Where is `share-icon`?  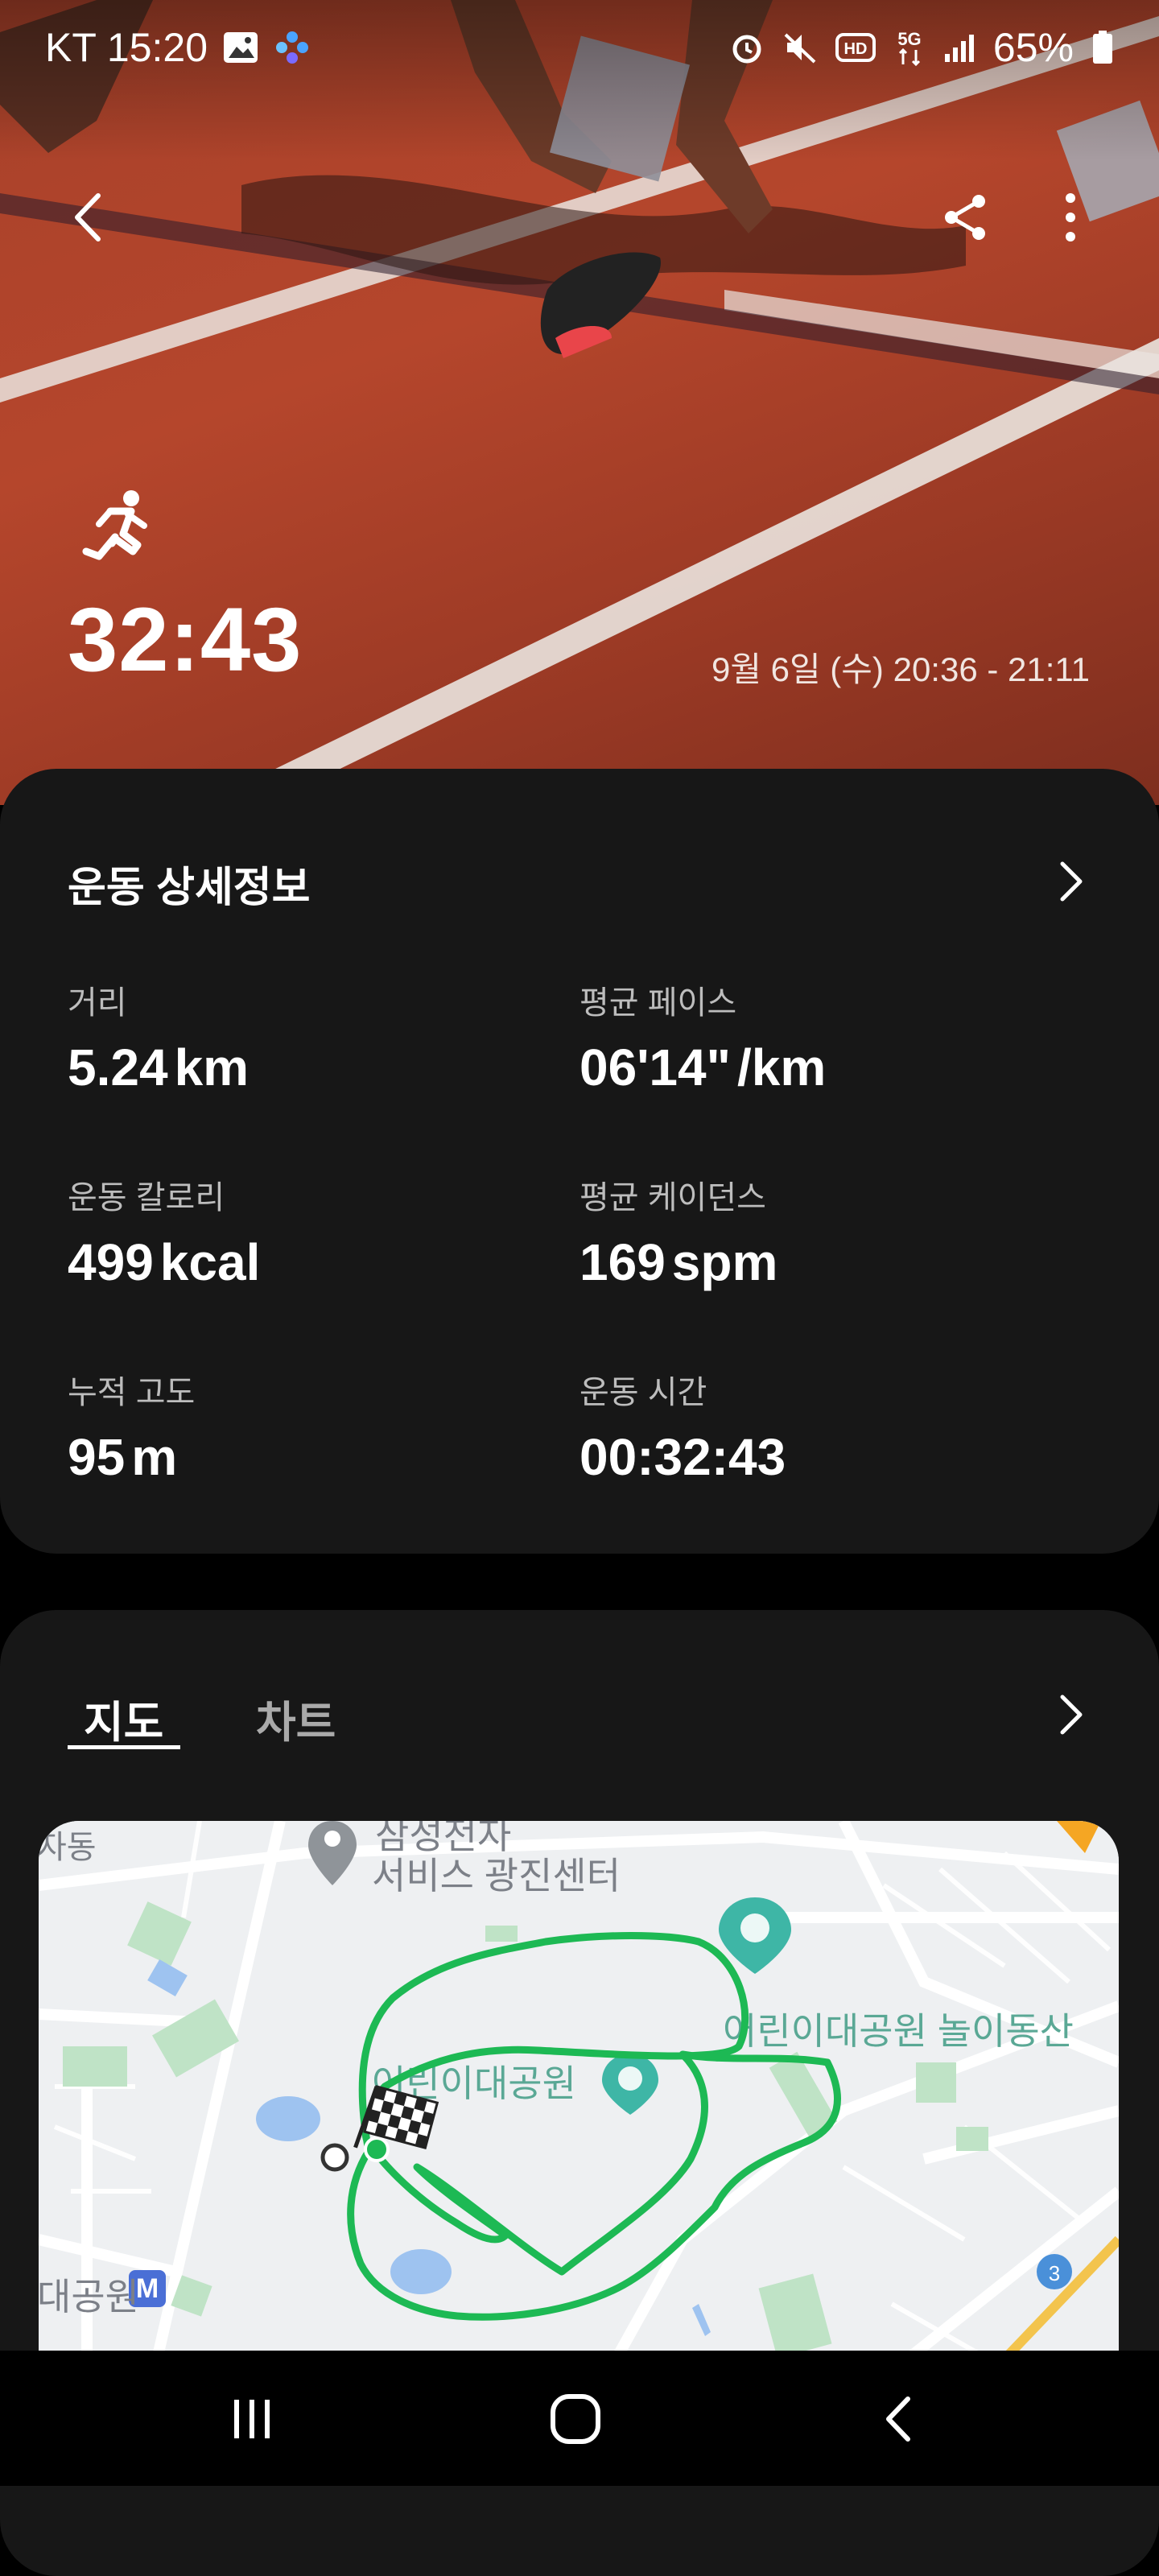 share-icon is located at coordinates (966, 217).